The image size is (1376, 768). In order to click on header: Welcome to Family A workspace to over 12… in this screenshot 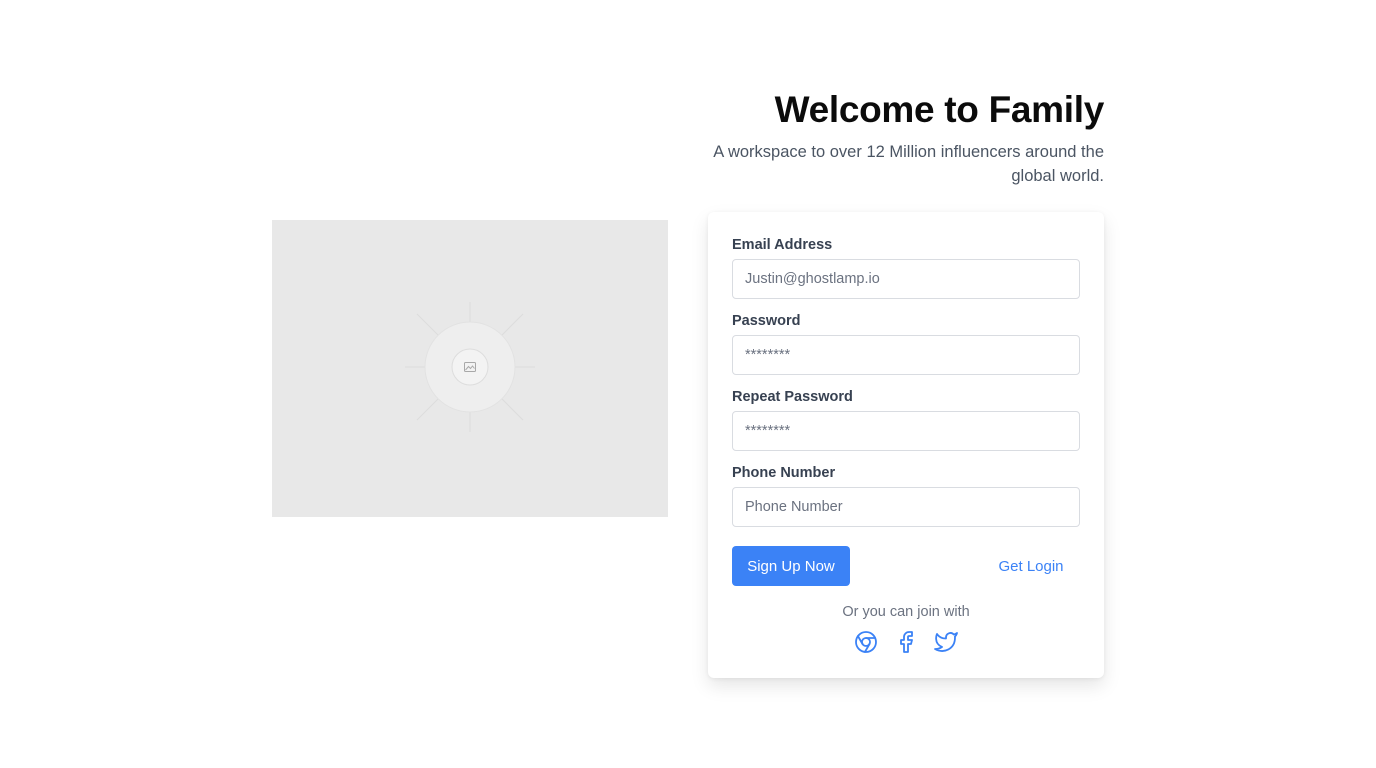, I will do `click(902, 138)`.